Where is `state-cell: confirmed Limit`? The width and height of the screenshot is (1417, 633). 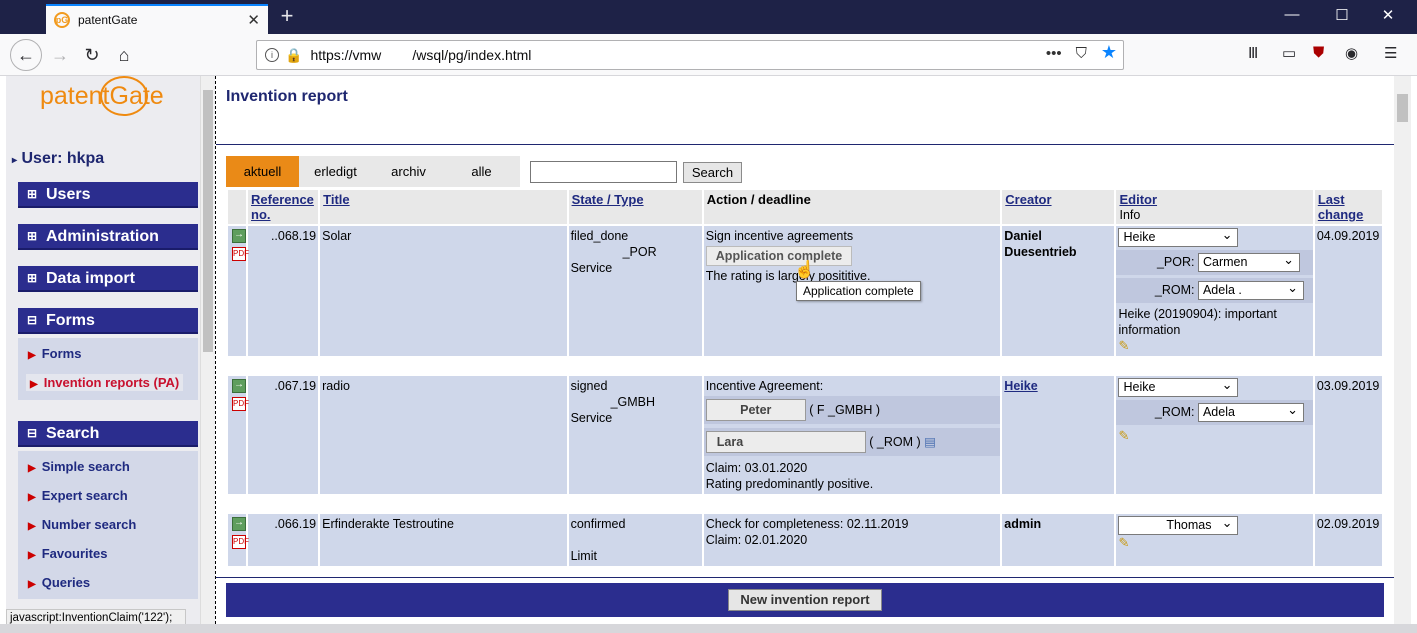
state-cell: confirmed Limit is located at coordinates (635, 540).